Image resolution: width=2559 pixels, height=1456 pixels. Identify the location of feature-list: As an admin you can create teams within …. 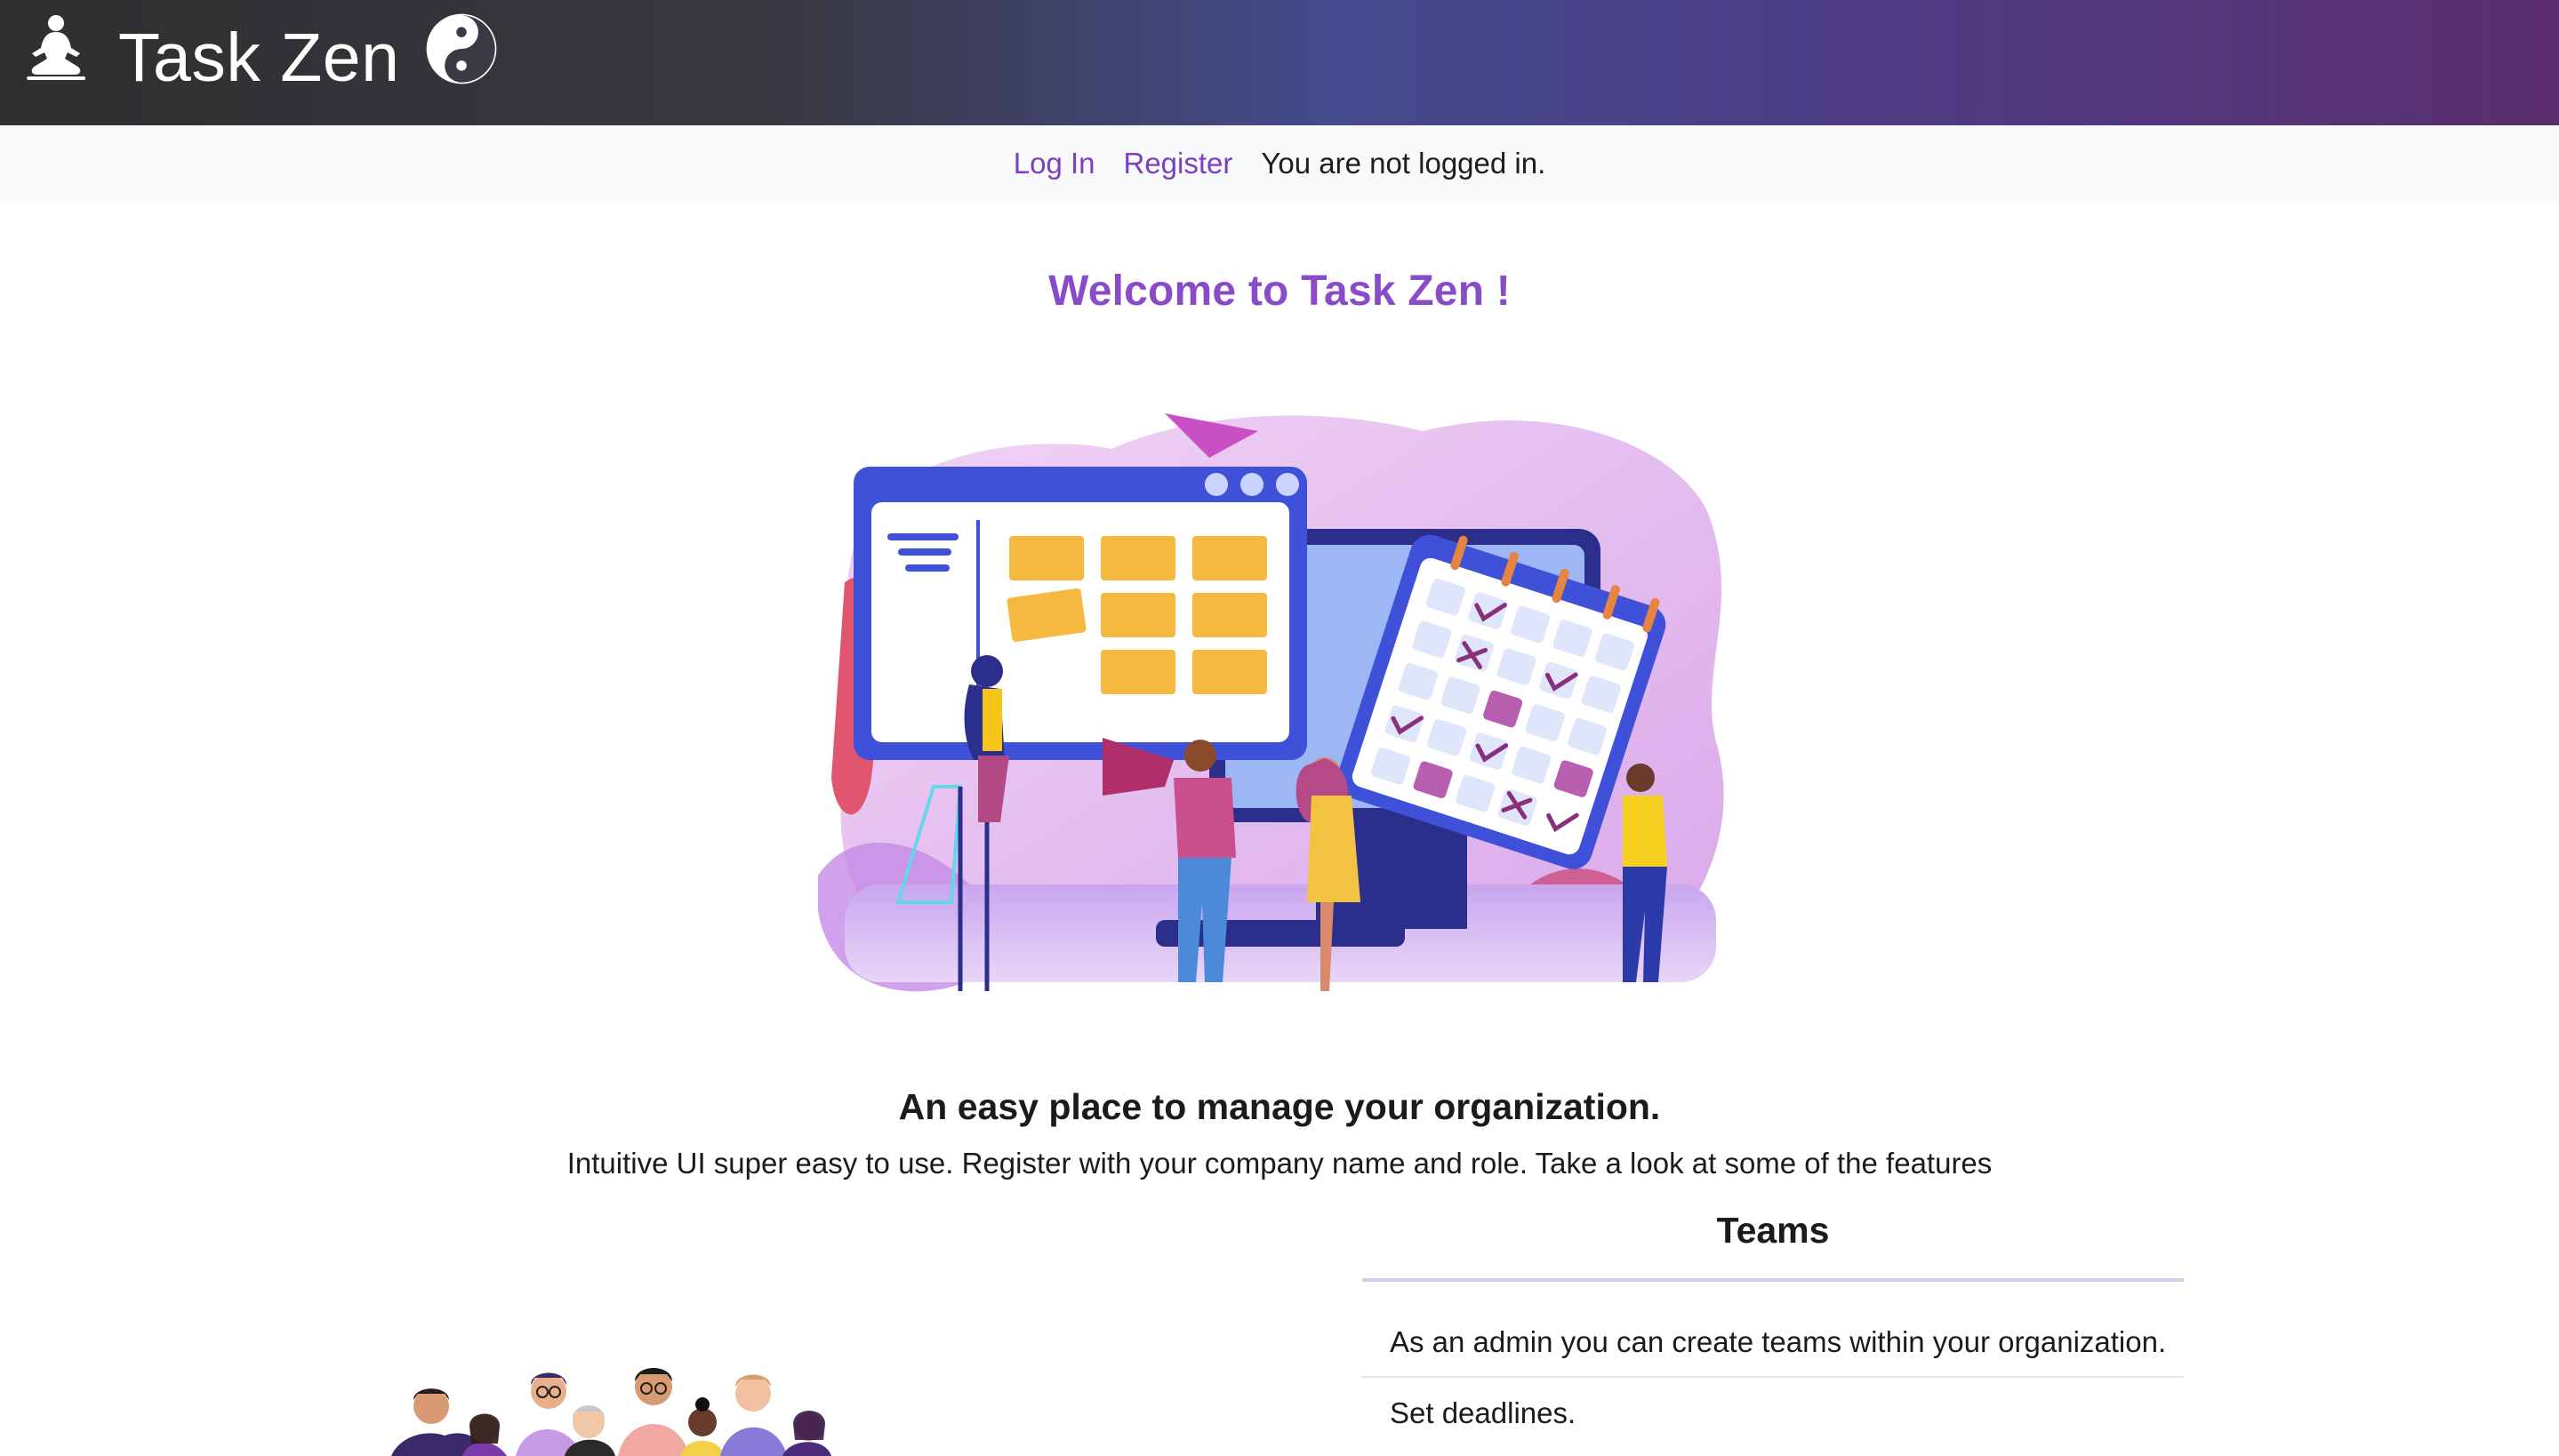
(1773, 1378).